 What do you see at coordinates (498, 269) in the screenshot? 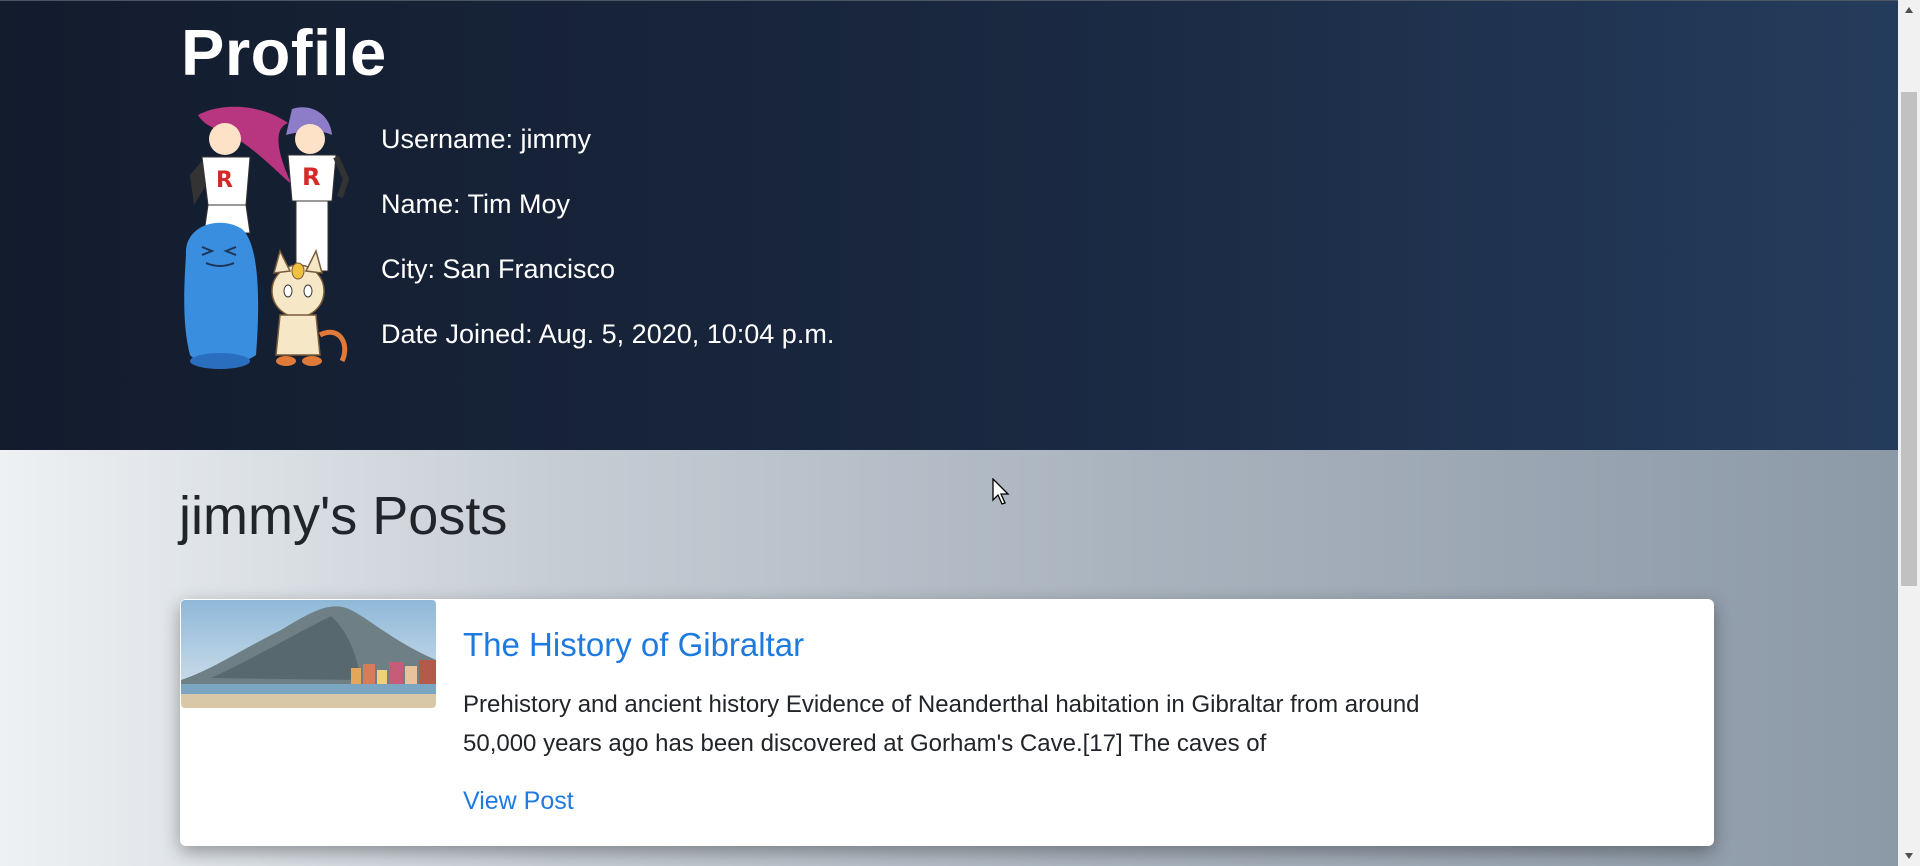
I see `profile-city: City: San Francisco` at bounding box center [498, 269].